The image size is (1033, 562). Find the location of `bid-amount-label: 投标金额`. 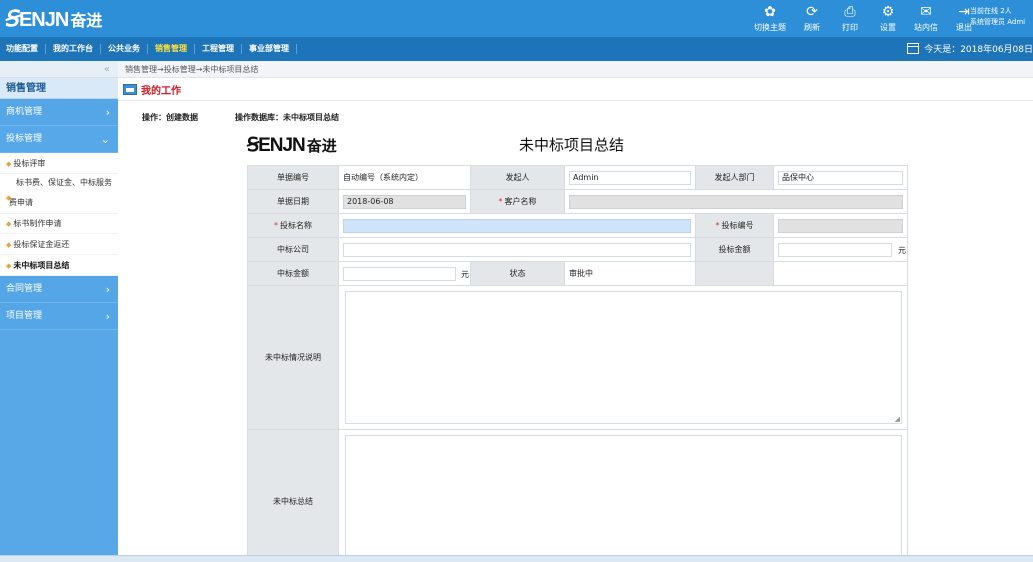

bid-amount-label: 投标金额 is located at coordinates (734, 249).